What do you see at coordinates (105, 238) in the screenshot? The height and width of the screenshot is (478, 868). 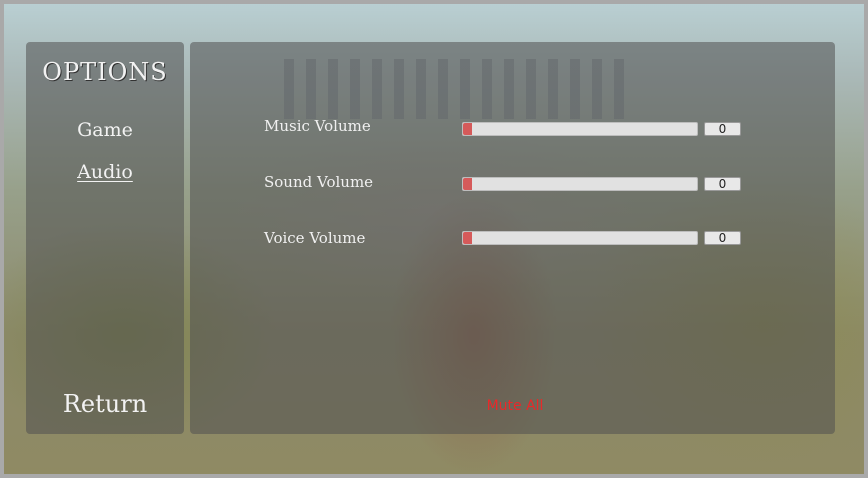 I see `options-sidebar` at bounding box center [105, 238].